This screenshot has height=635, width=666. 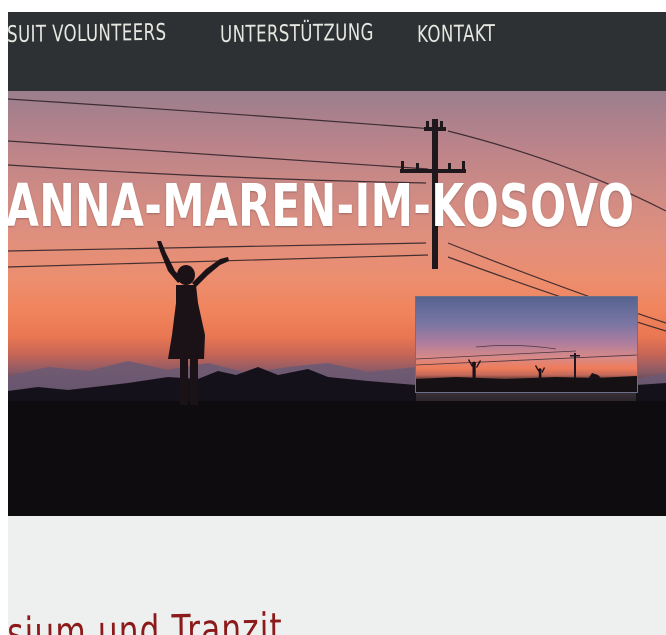 I want to click on nav-item-kontakt: KONTAKT, so click(x=456, y=34).